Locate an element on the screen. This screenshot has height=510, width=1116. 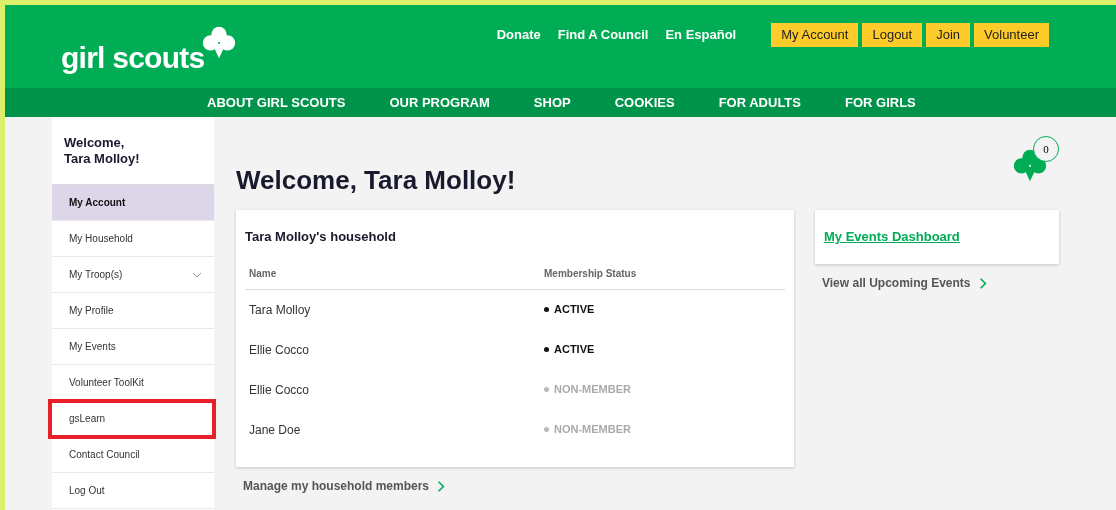
nav-link: SHOP is located at coordinates (552, 102).